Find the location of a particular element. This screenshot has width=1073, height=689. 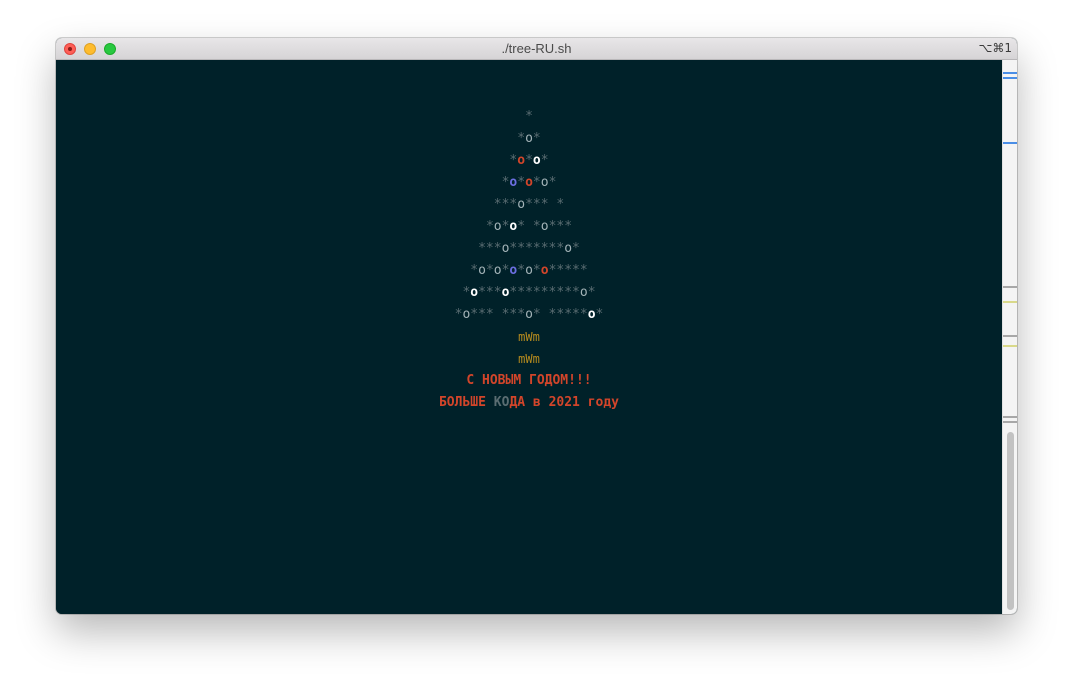

window-title: ./tree-RU.sh is located at coordinates (536, 48).